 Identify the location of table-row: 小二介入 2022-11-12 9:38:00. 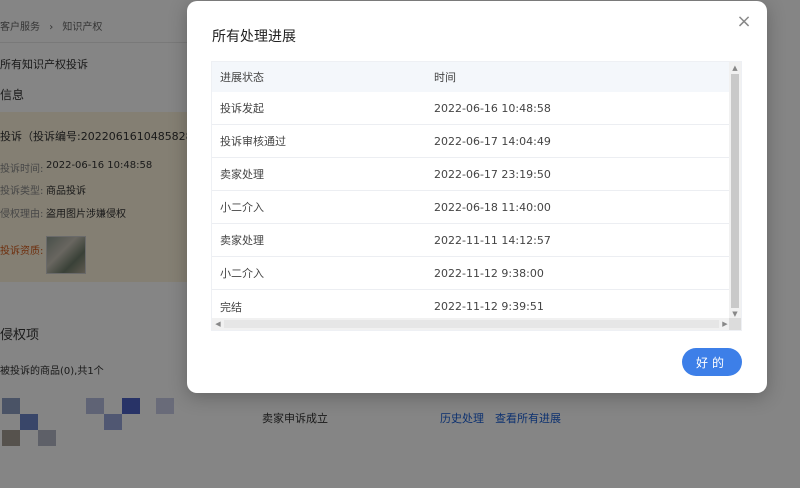
(471, 273).